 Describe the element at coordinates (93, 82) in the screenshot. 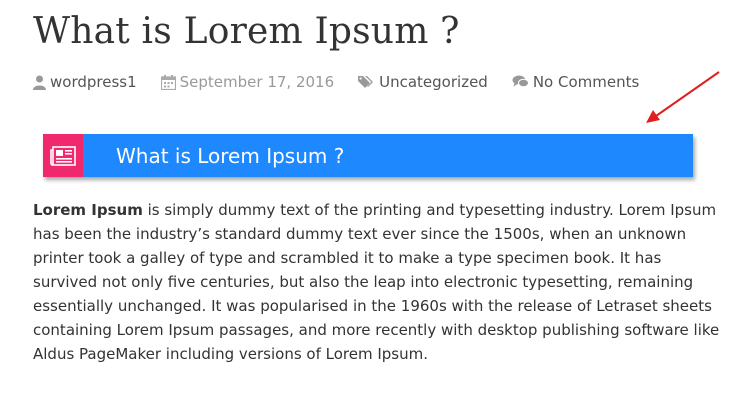

I see `author-link: wordpress1` at that location.